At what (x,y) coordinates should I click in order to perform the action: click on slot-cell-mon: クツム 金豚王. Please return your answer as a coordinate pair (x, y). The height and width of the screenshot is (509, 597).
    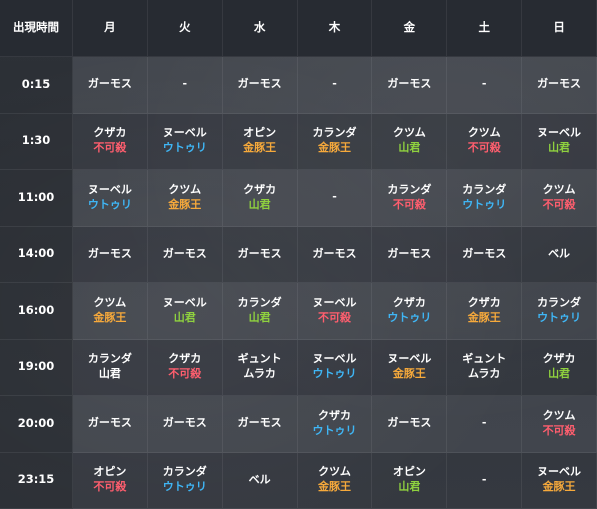
    Looking at the image, I should click on (110, 311).